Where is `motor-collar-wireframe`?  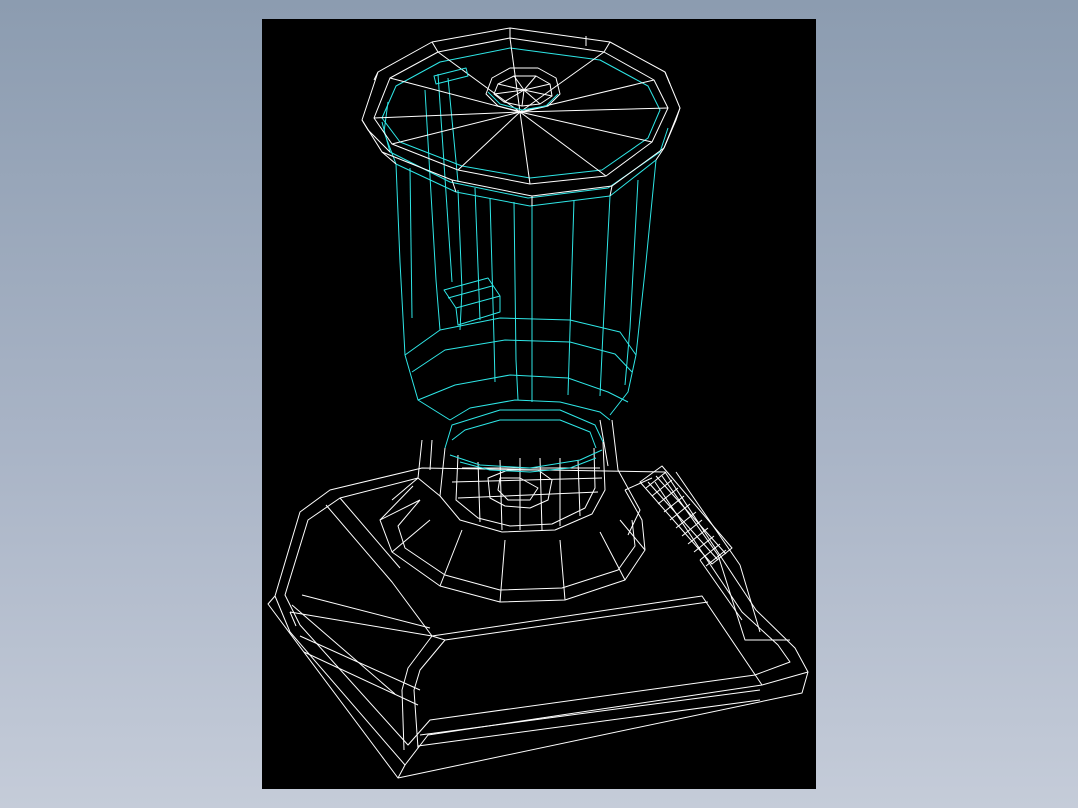
motor-collar-wireframe is located at coordinates (516, 511).